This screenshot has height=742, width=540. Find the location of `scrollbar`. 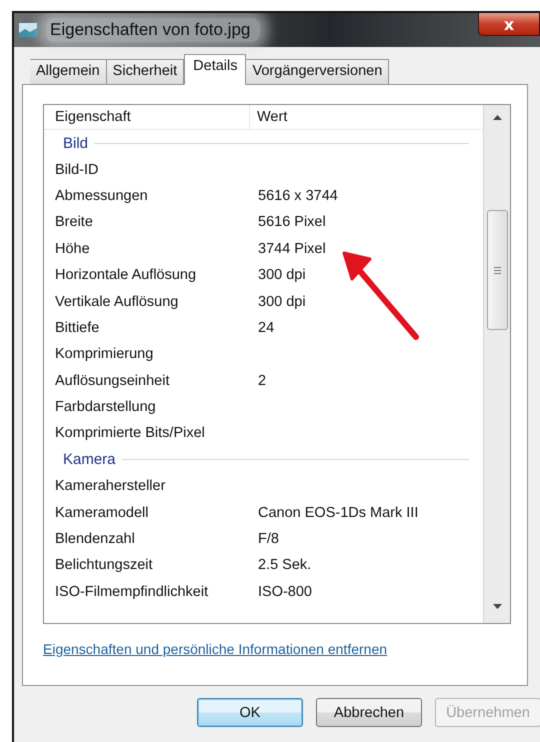

scrollbar is located at coordinates (496, 364).